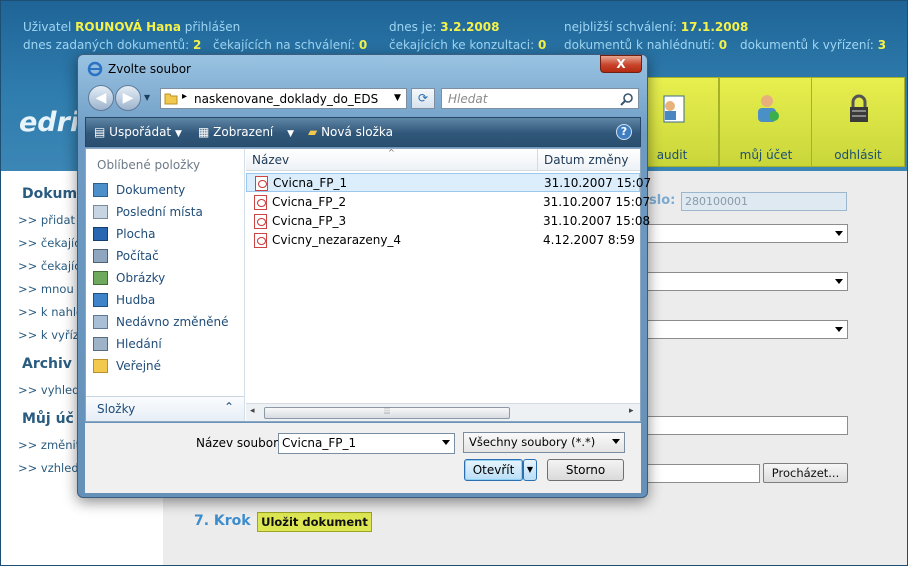 Image resolution: width=908 pixels, height=566 pixels. I want to click on folder-icon, so click(171, 99).